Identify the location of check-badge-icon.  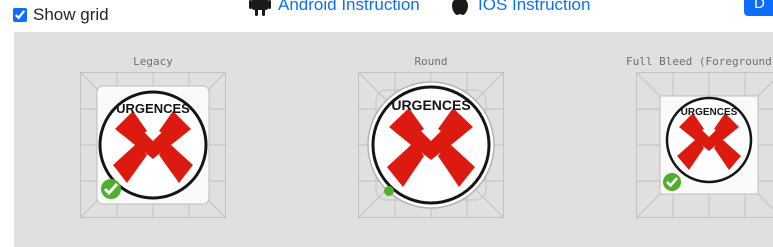
(389, 191).